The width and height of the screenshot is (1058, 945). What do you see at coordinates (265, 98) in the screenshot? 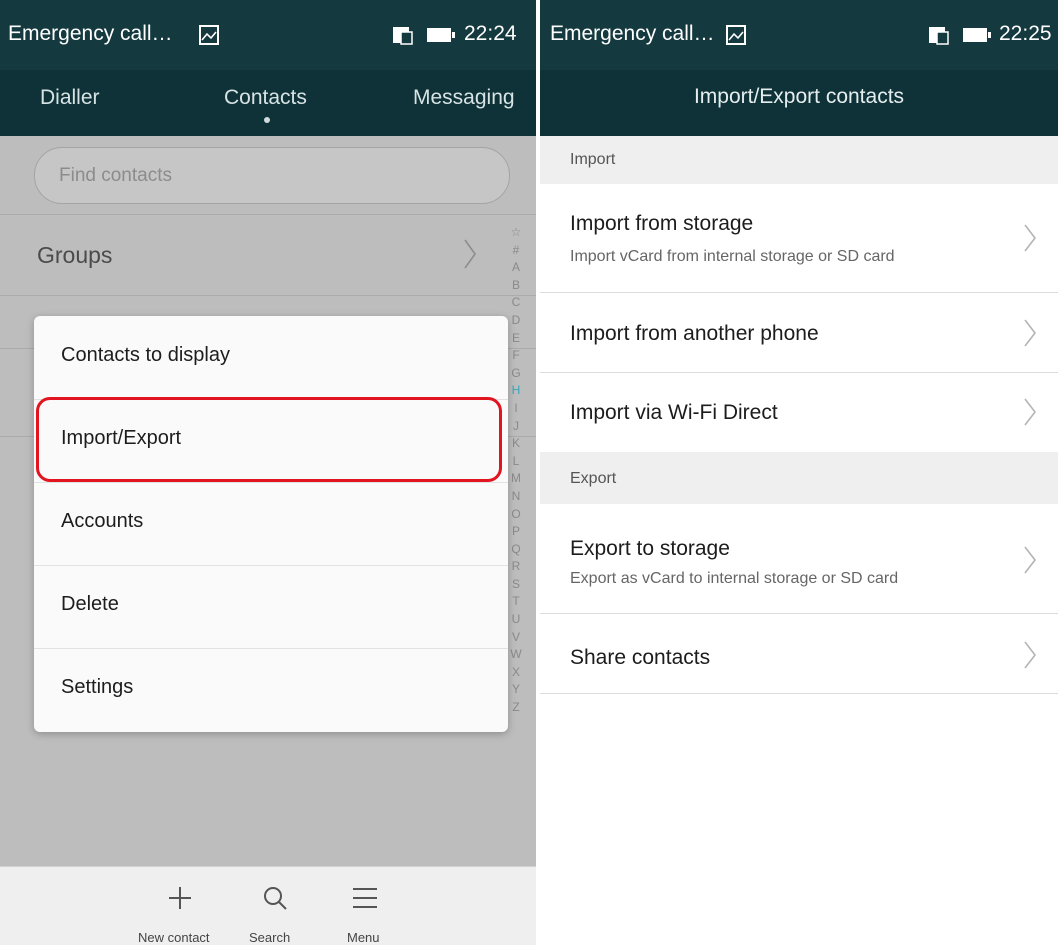
I see `tab-contacts: Contacts` at bounding box center [265, 98].